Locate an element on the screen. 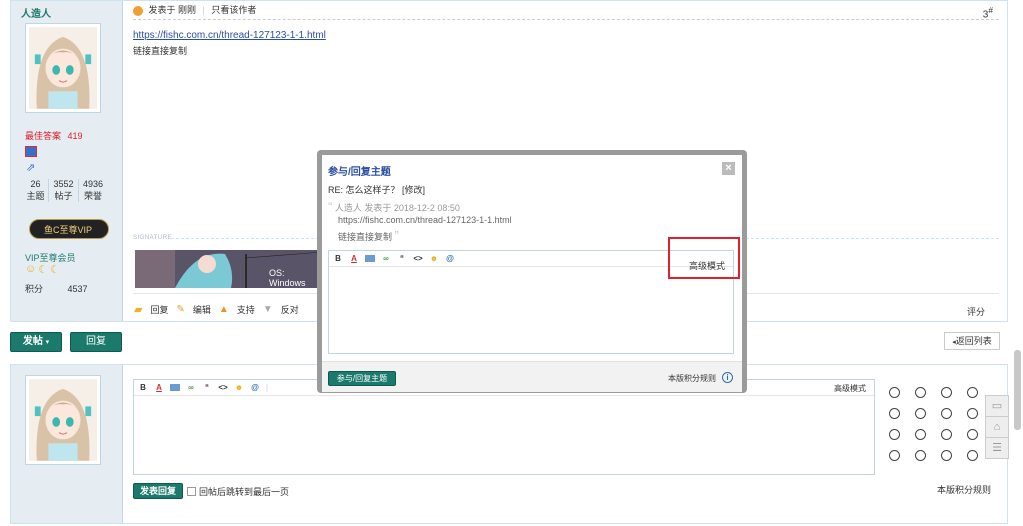 This screenshot has width=1023, height=526. back-list-label: 返回列表 is located at coordinates (973, 341).